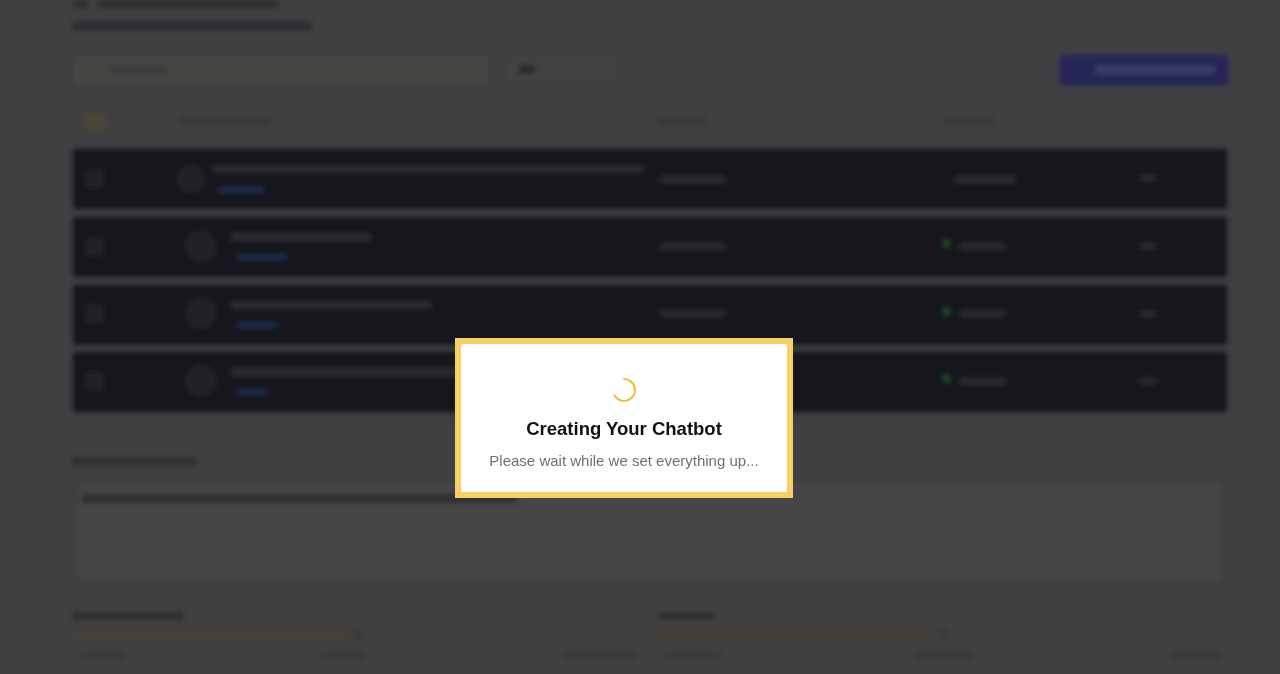  What do you see at coordinates (624, 429) in the screenshot?
I see `dialog-title: Creating Your Chatbot` at bounding box center [624, 429].